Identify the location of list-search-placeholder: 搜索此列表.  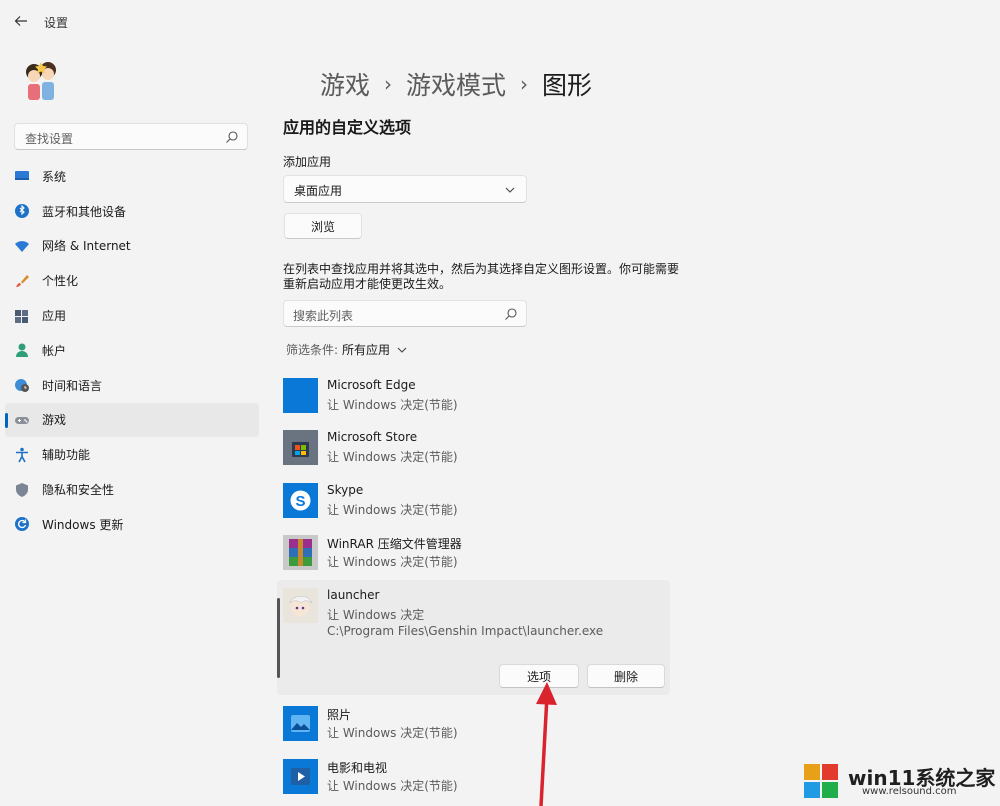
(323, 316).